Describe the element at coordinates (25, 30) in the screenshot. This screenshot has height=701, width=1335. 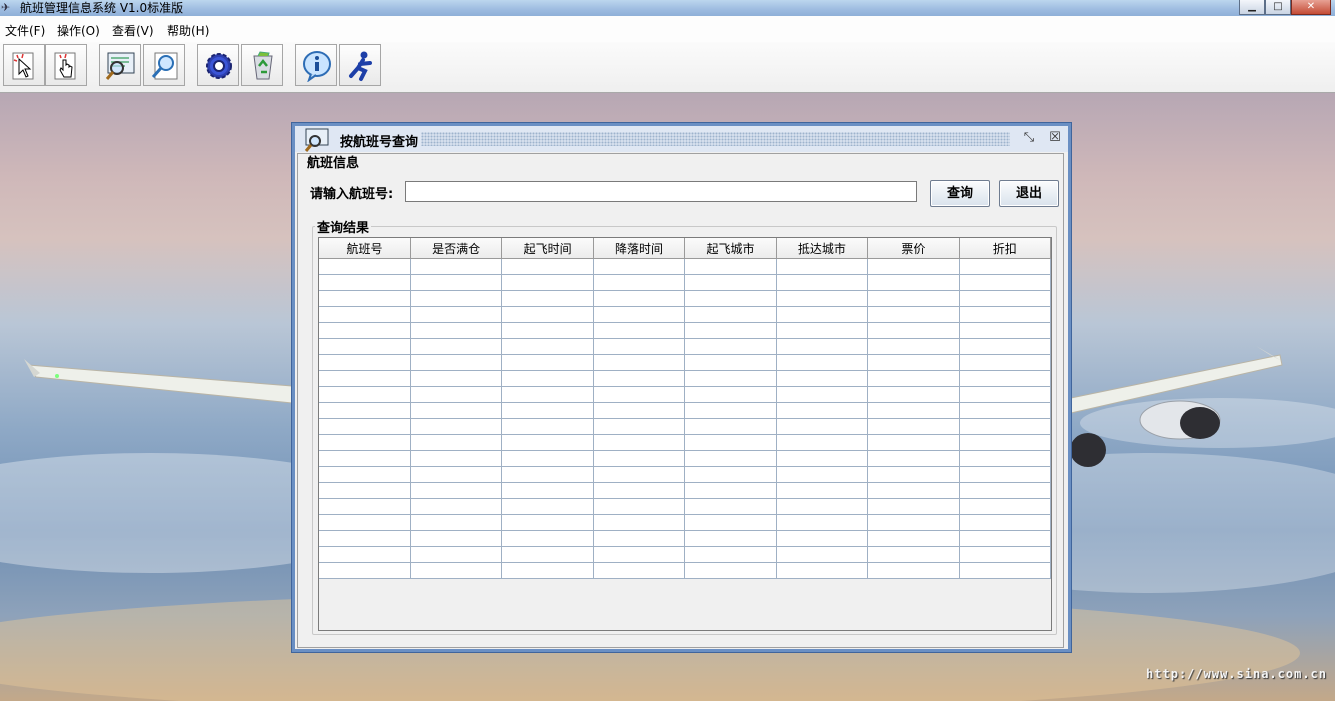
I see `menu-file: 文件(F)` at that location.